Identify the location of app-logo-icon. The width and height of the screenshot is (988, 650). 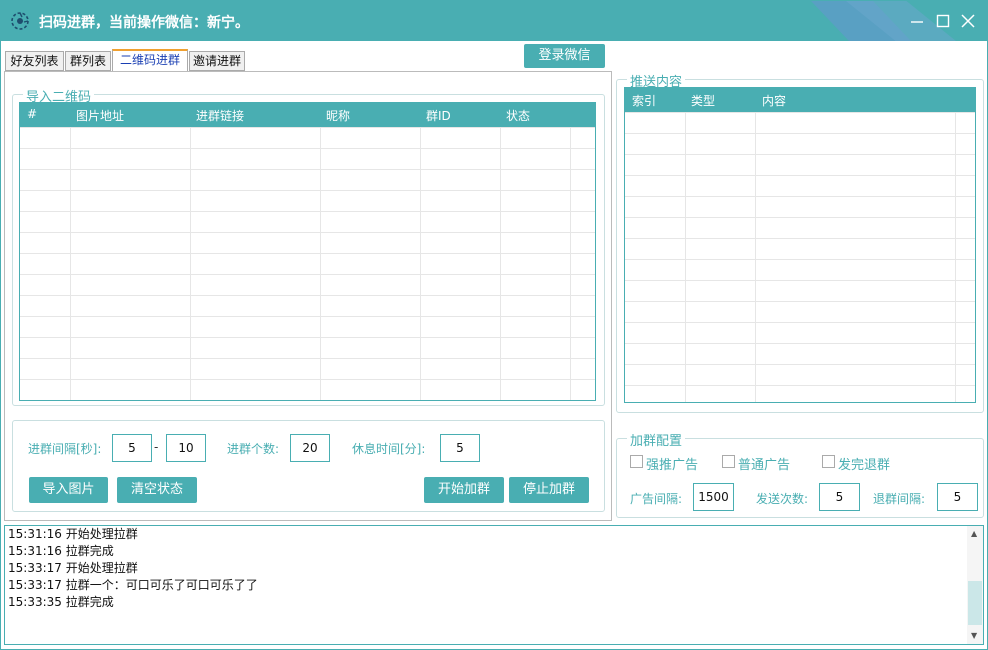
(20, 21).